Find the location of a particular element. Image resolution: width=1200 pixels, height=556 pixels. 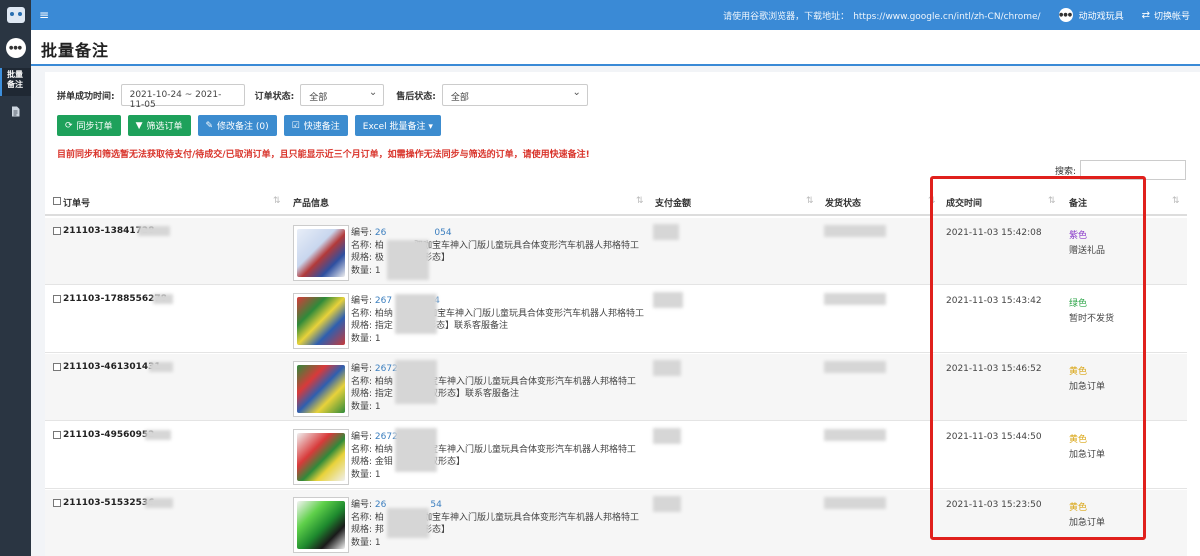

time-range-label: 拼单成功时间: is located at coordinates (86, 96).